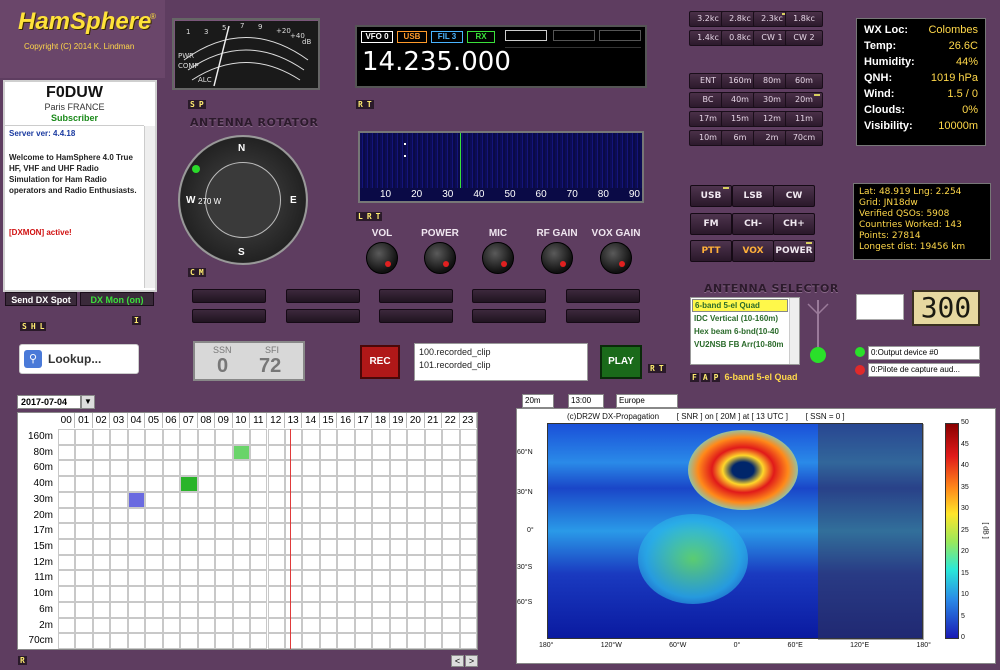  What do you see at coordinates (804, 138) in the screenshot?
I see `band-70cm-button: 70cm` at bounding box center [804, 138].